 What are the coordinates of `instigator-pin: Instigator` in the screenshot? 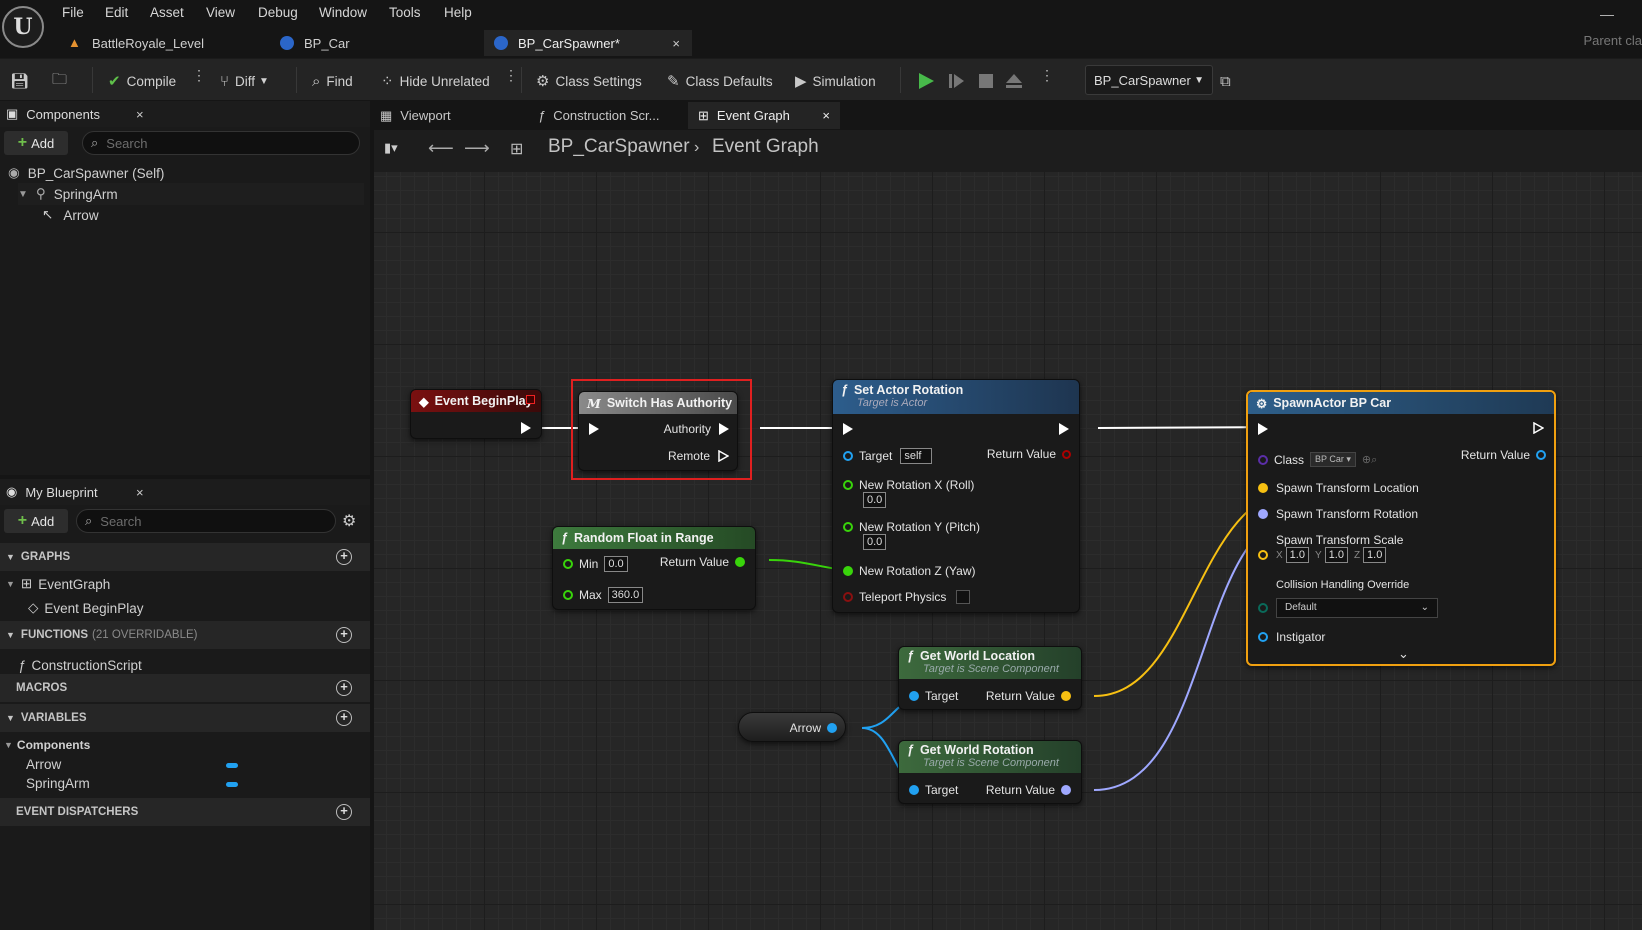 It's located at (1291, 637).